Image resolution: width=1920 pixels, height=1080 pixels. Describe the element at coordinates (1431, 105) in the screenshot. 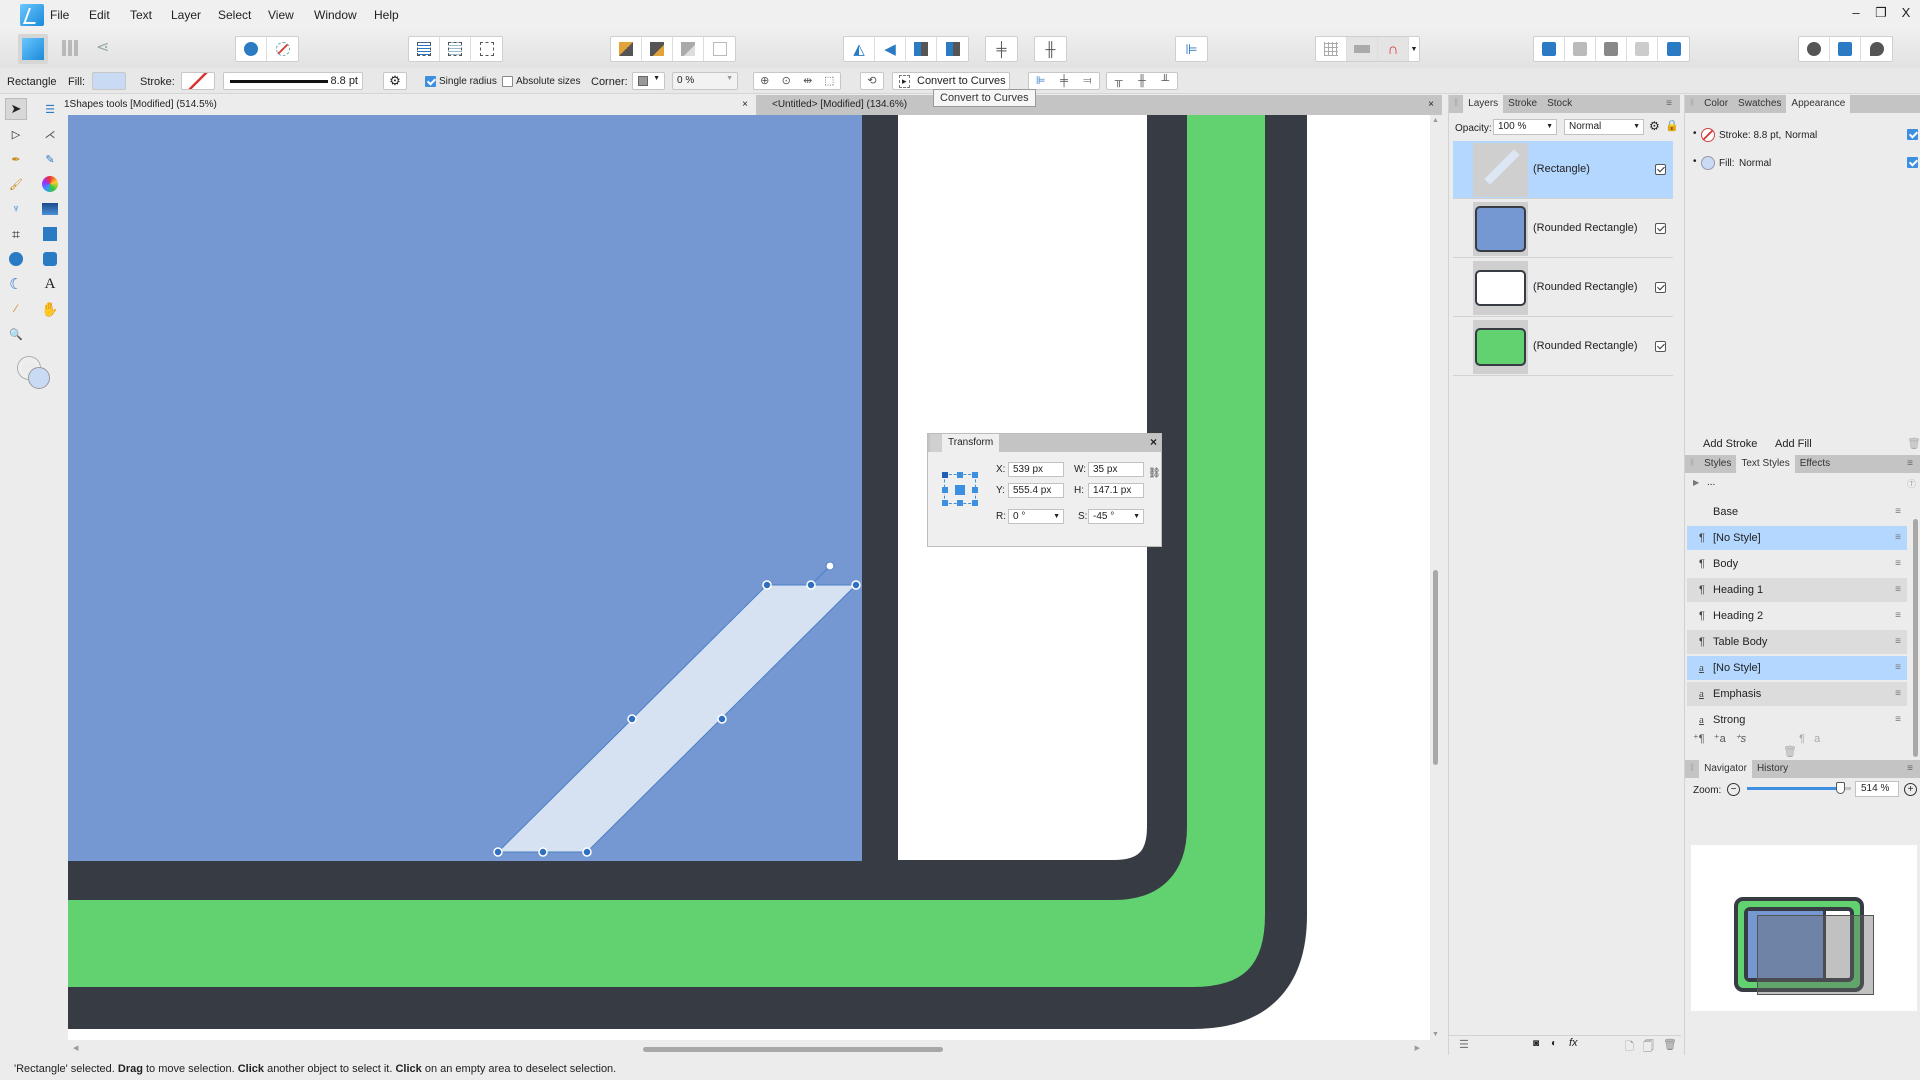

I see `close-tab-icon: ×` at that location.